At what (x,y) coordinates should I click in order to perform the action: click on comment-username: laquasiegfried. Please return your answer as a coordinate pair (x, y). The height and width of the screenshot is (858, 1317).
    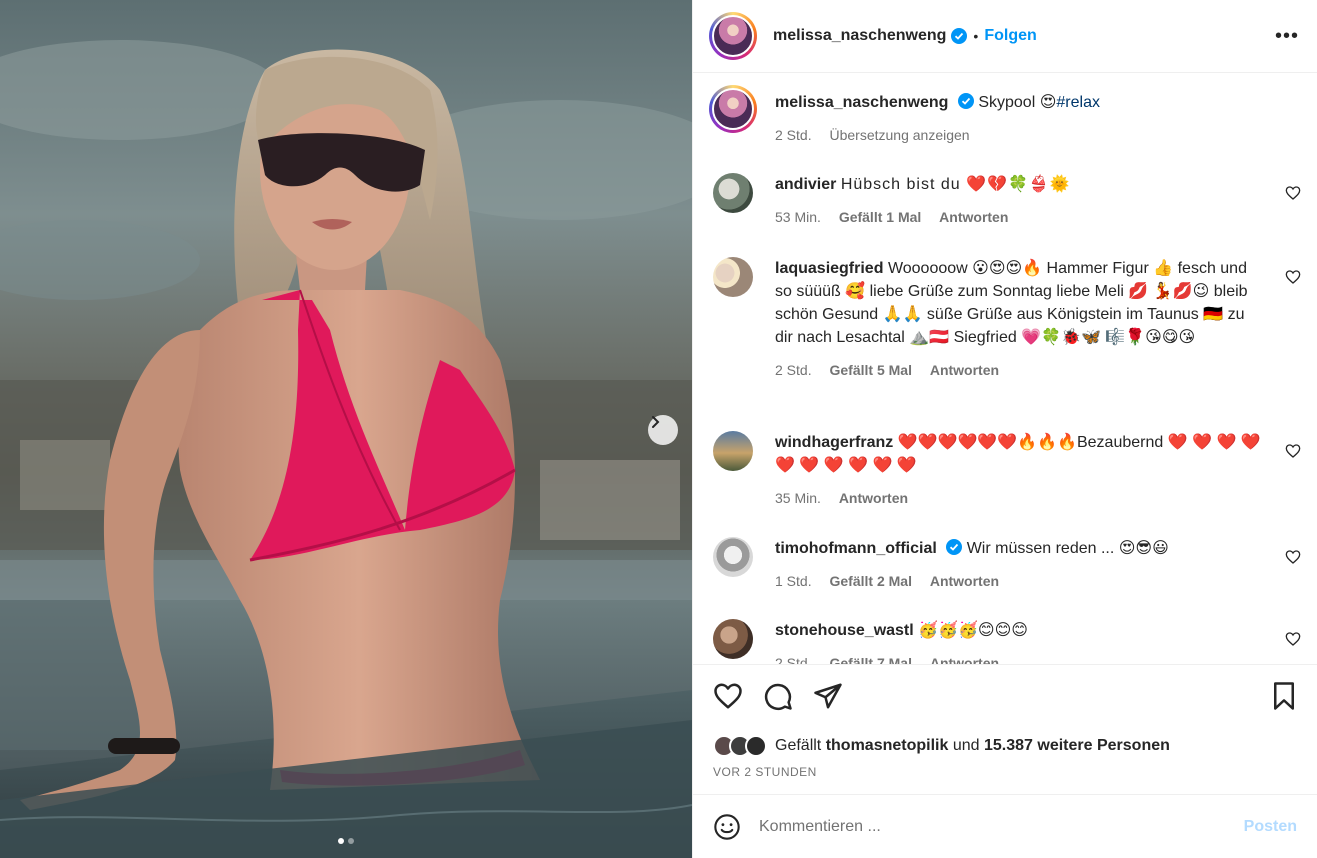
    Looking at the image, I should click on (829, 268).